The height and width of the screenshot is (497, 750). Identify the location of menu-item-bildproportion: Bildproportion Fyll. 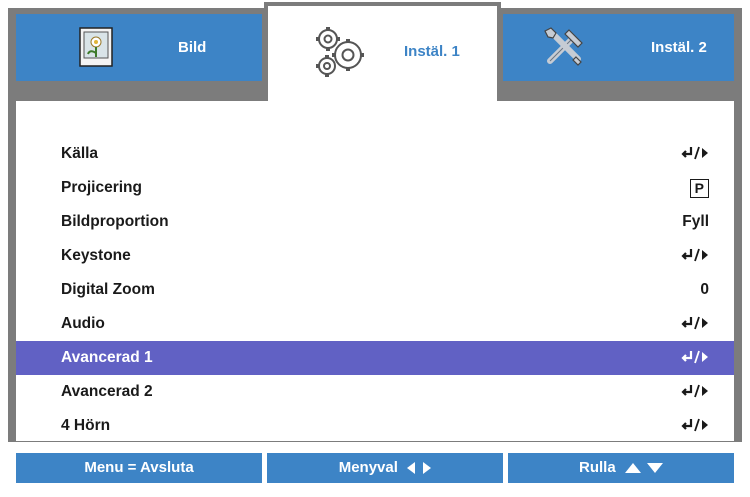
(375, 222).